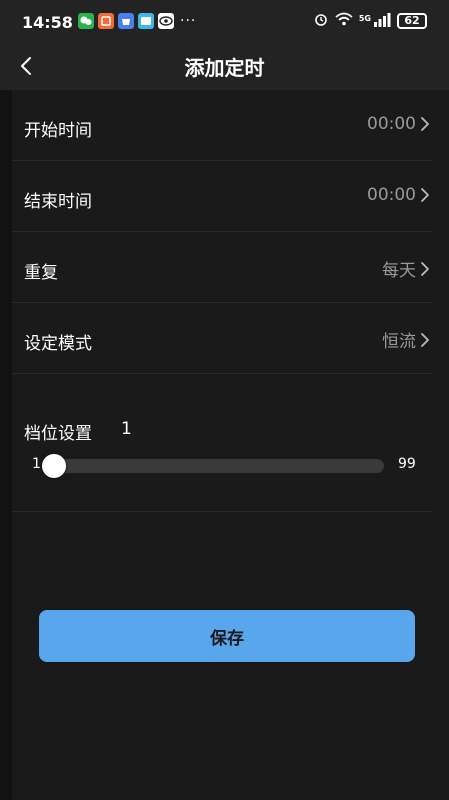 The height and width of the screenshot is (800, 449). What do you see at coordinates (222, 267) in the screenshot?
I see `repeat-row: 重复 每天` at bounding box center [222, 267].